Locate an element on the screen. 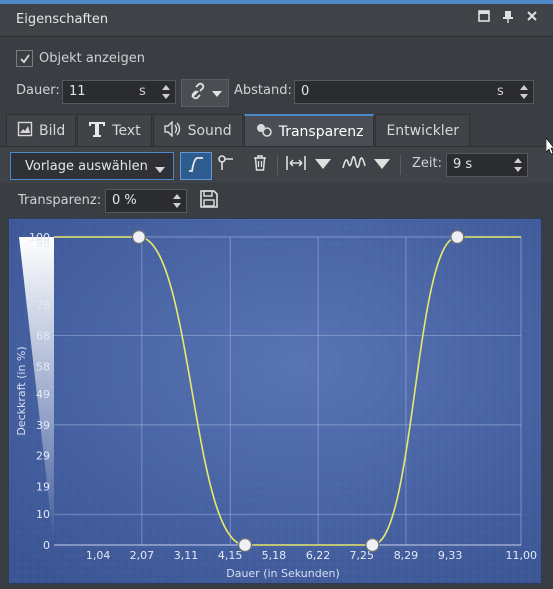  tab-transparency: Transparenz is located at coordinates (309, 131).